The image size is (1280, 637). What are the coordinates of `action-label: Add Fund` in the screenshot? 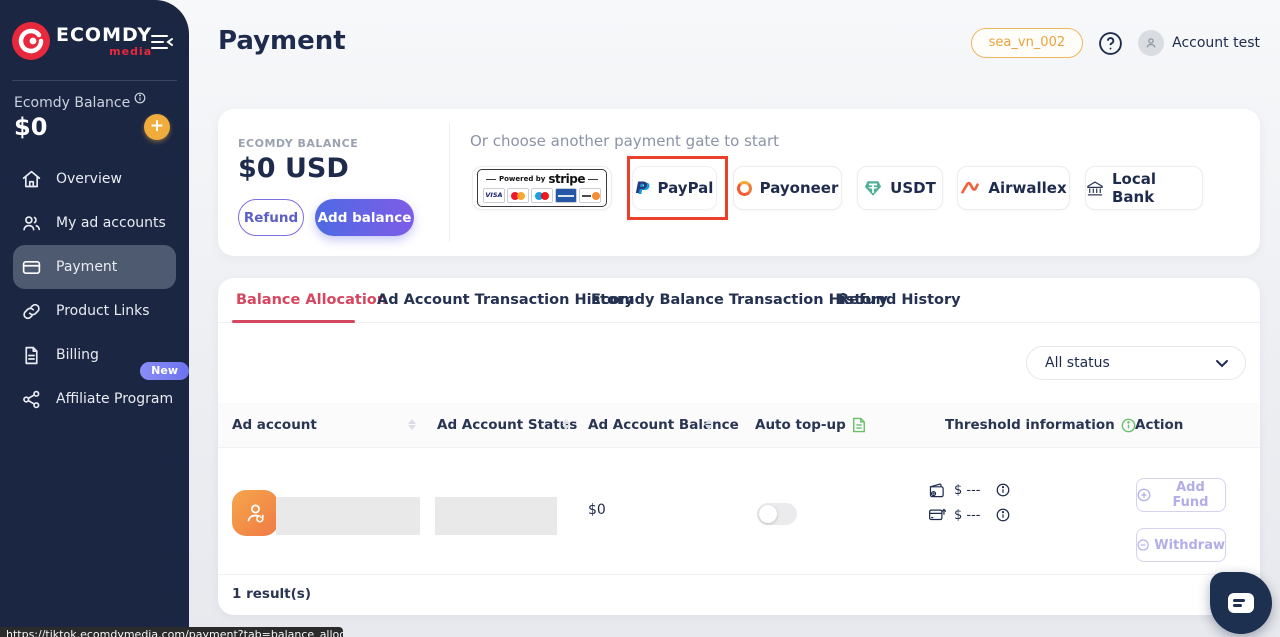 It's located at (1190, 495).